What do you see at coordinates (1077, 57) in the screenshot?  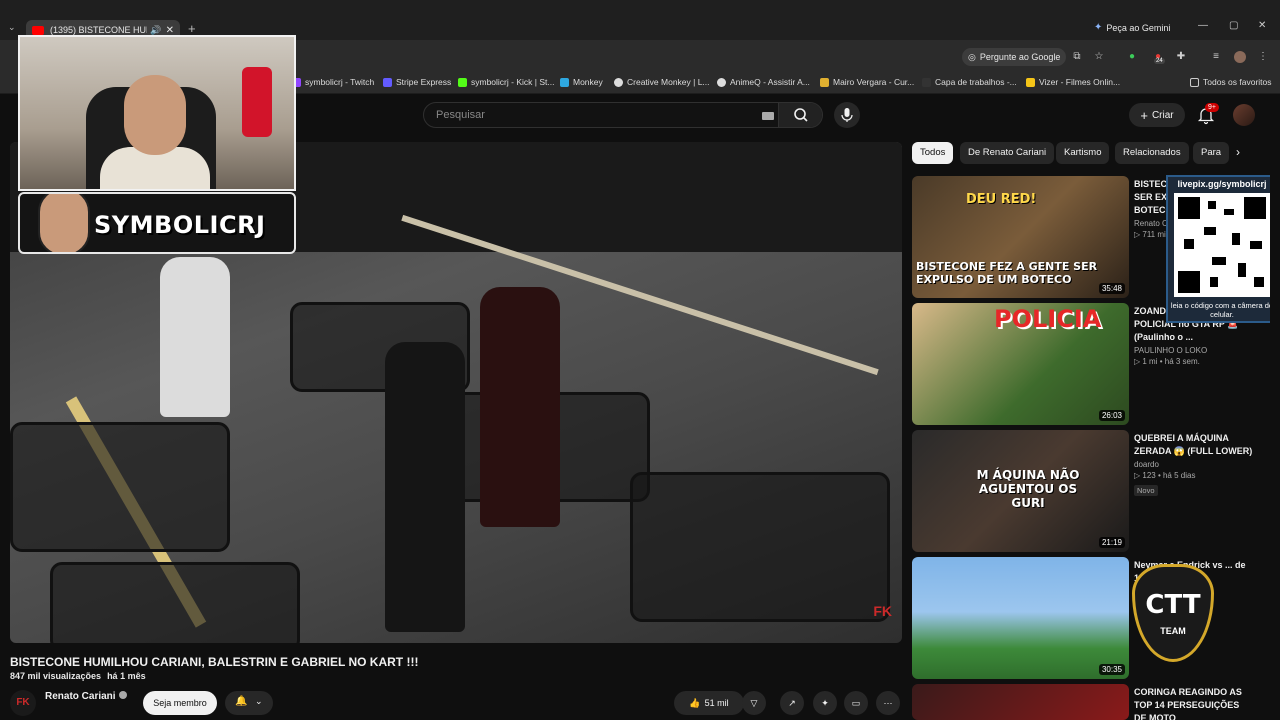 I see `install-app-icon: ⧉` at bounding box center [1077, 57].